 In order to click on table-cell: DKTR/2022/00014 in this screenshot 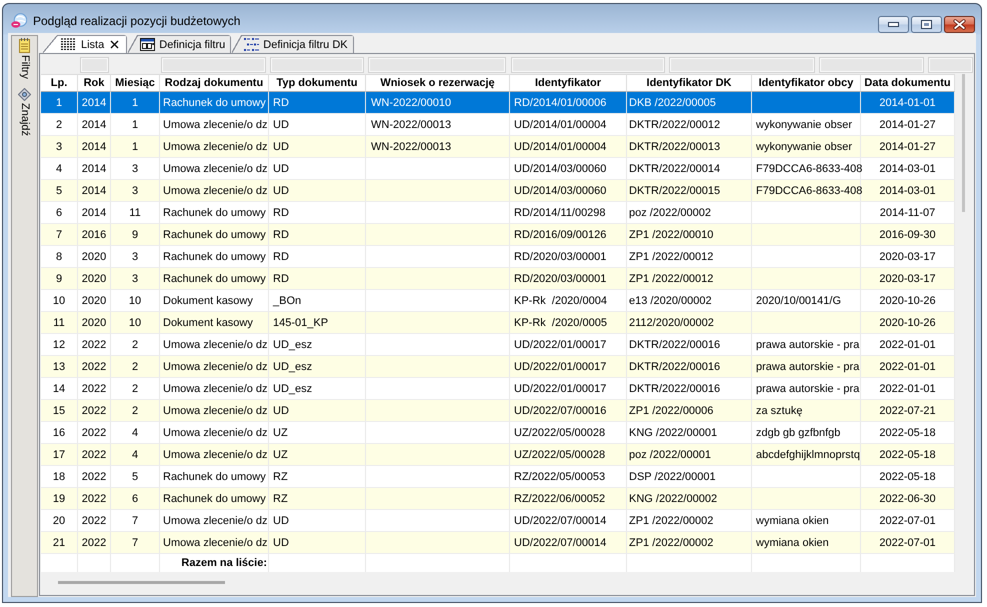, I will do `click(674, 168)`.